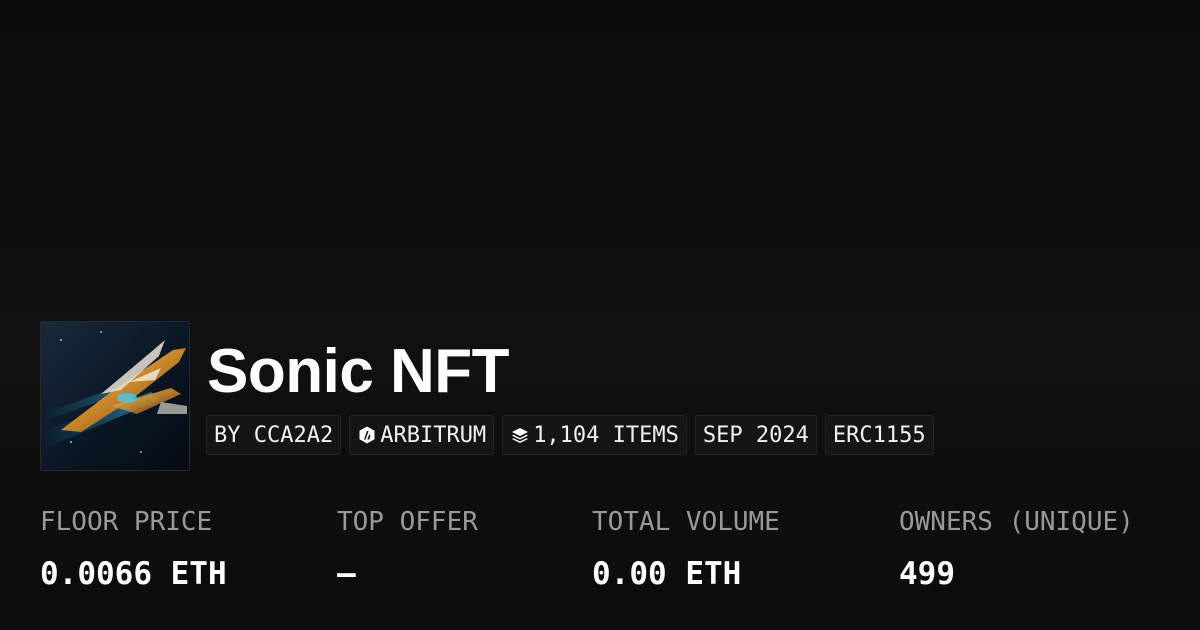 The height and width of the screenshot is (630, 1200). Describe the element at coordinates (358, 371) in the screenshot. I see `collection-title: Sonic NFT` at that location.